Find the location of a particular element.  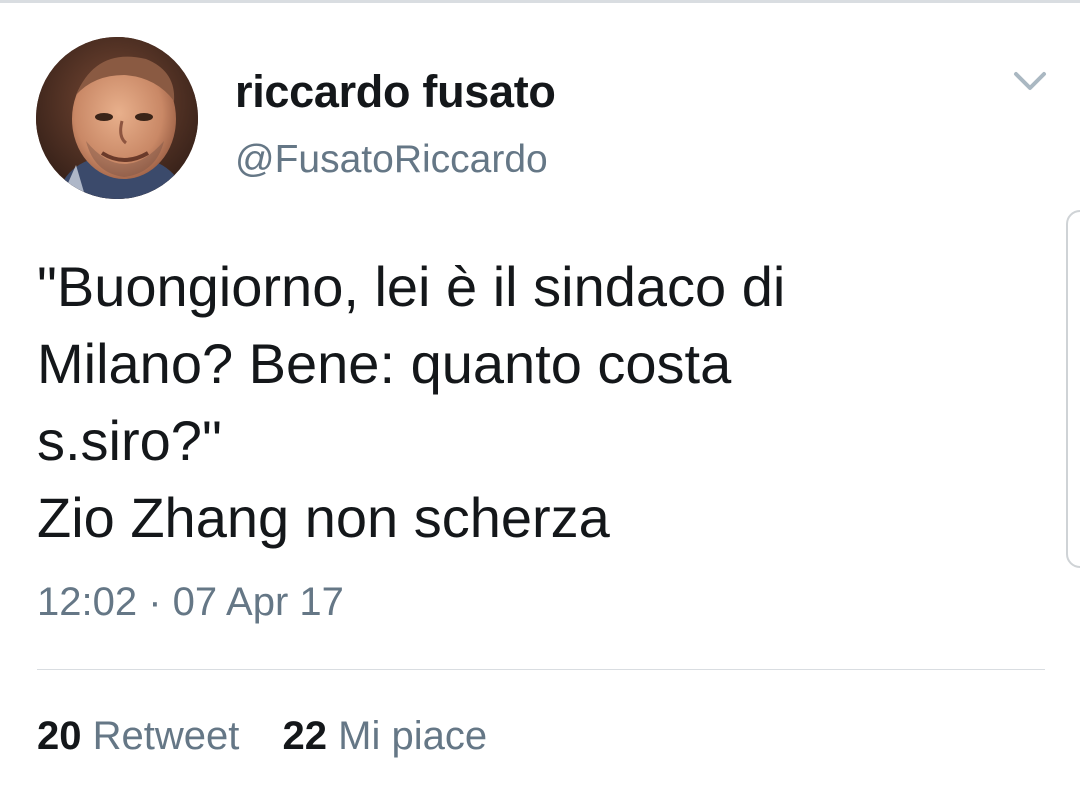

author-display-name: riccardo fusato is located at coordinates (395, 92).